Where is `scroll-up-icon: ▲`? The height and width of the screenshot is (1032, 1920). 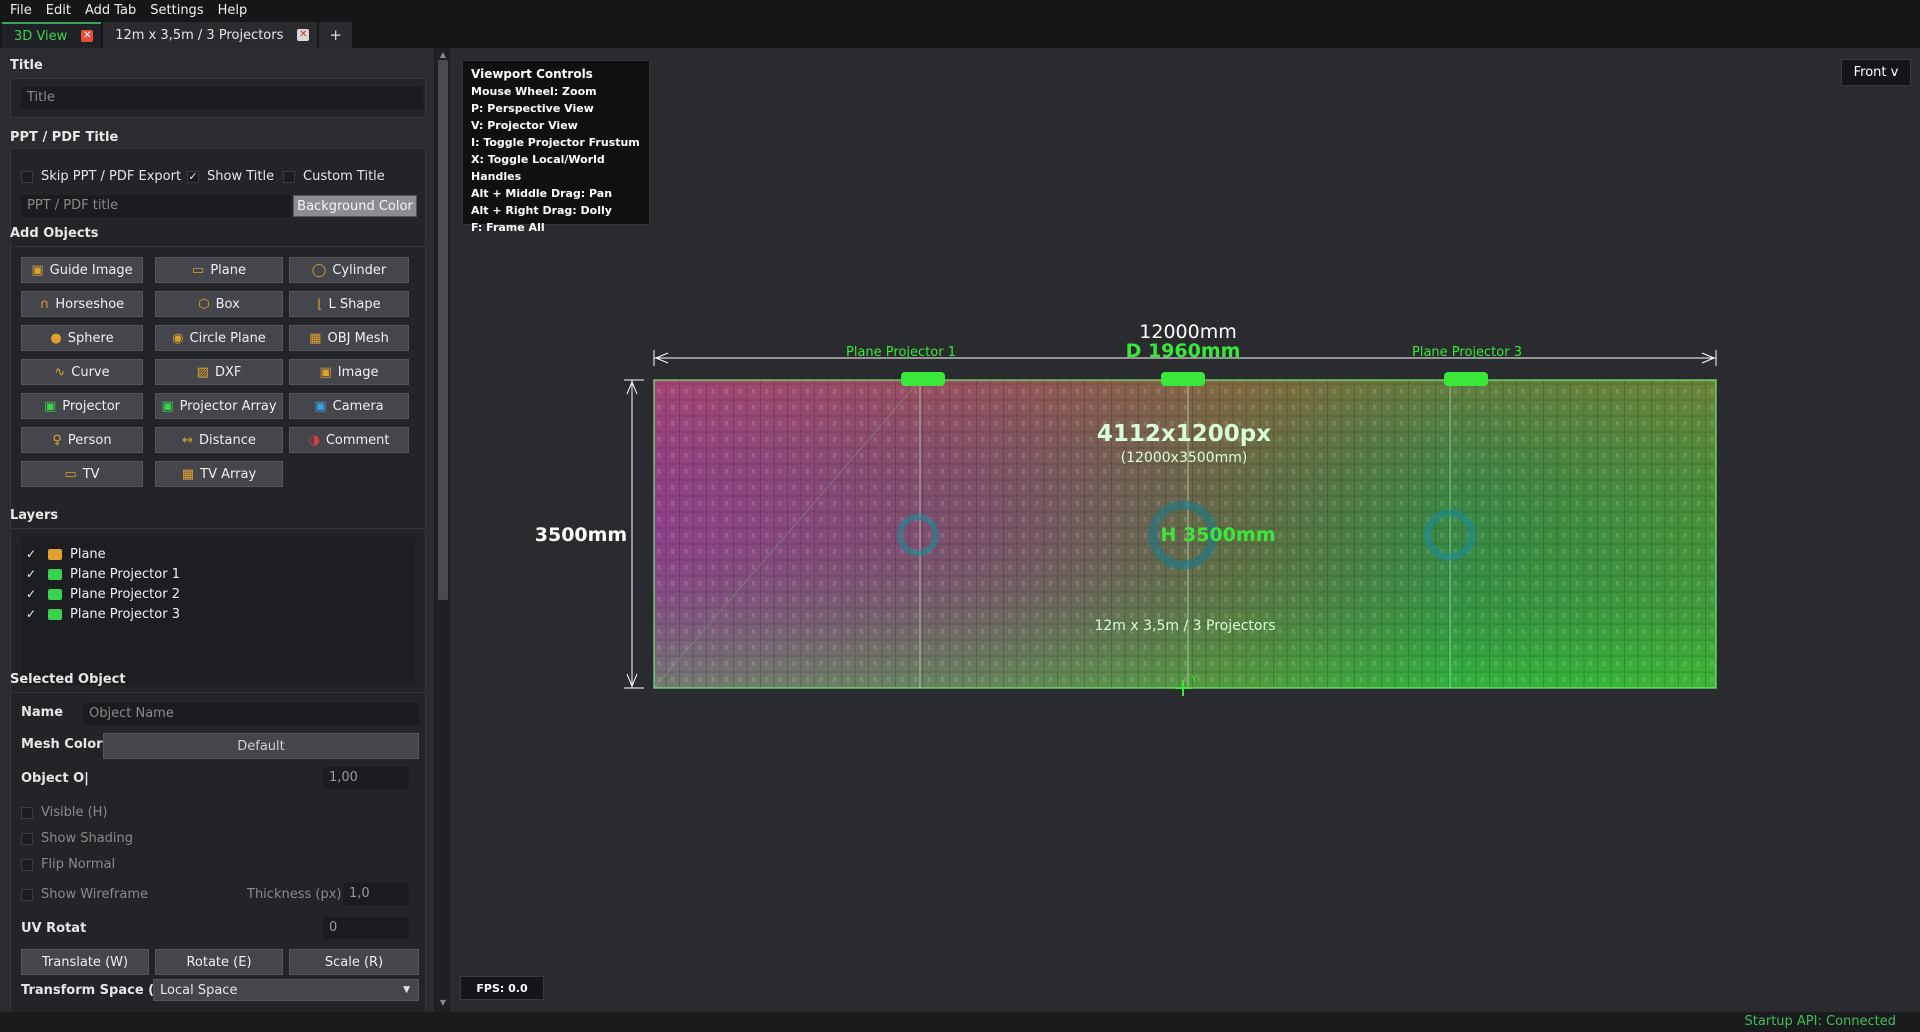
scroll-up-icon: ▲ is located at coordinates (443, 55).